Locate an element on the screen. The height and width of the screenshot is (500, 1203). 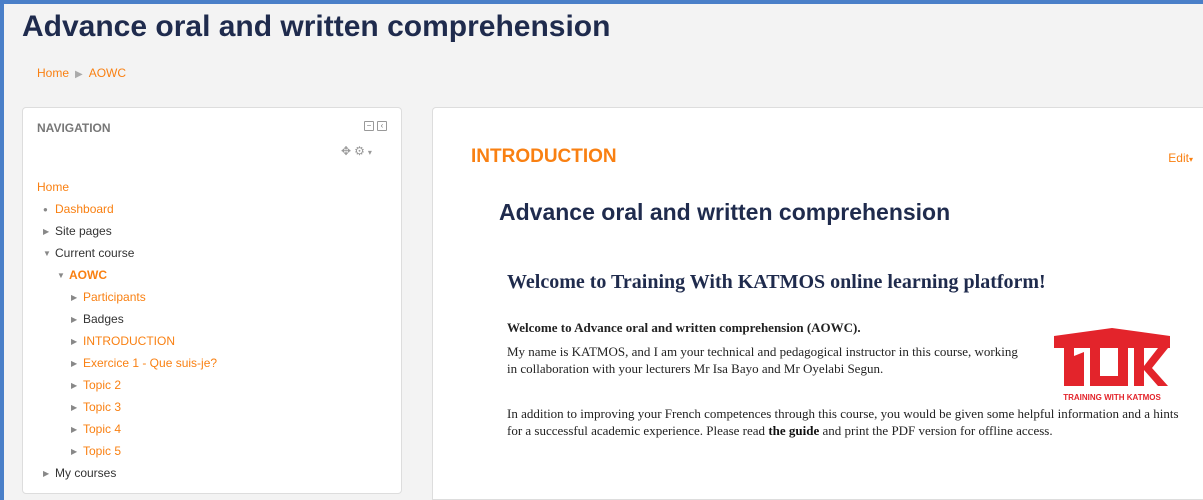
nav-item-label: Topic 4 is located at coordinates (102, 429).